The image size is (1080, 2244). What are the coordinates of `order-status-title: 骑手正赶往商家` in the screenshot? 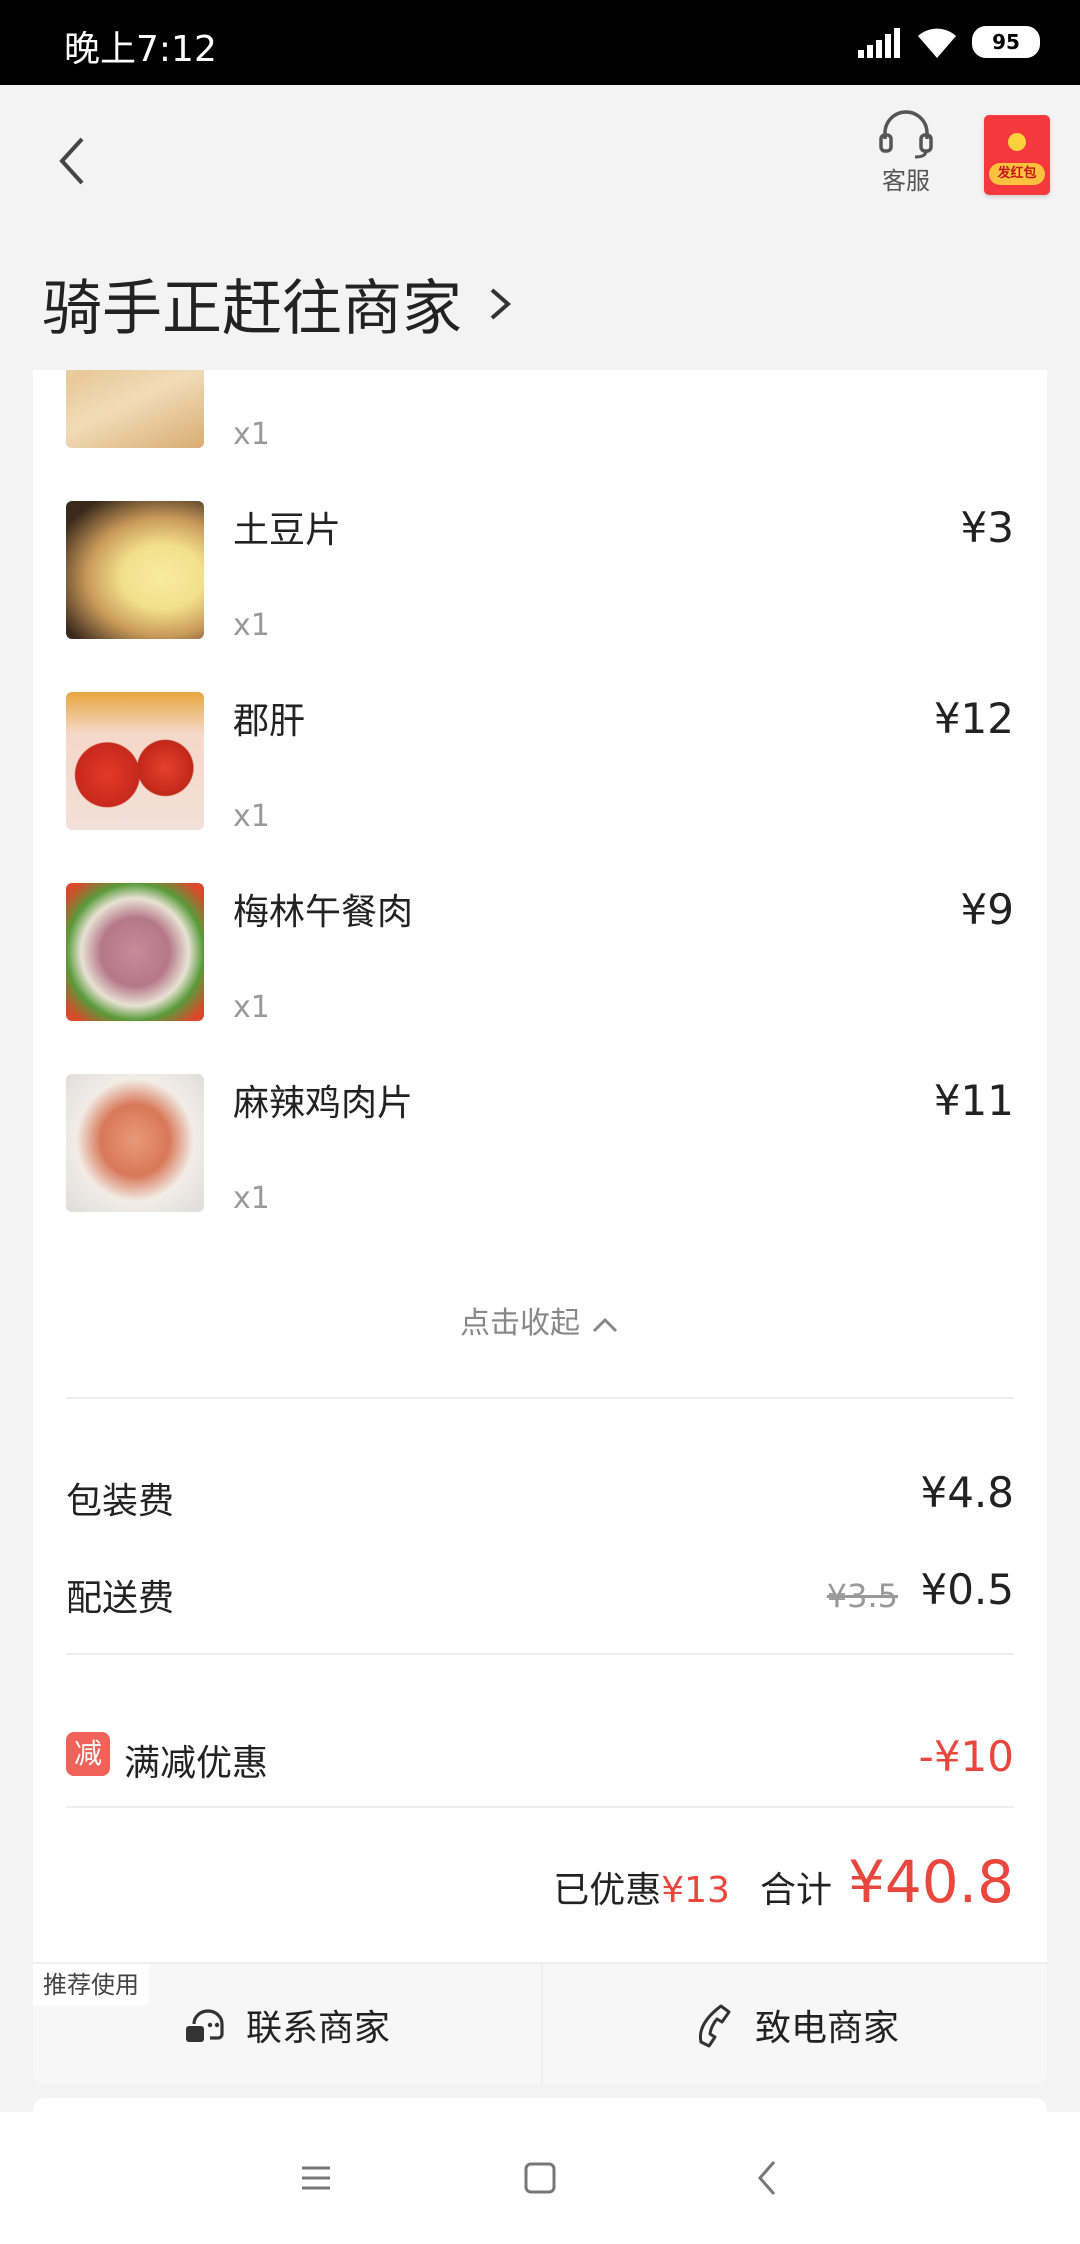 It's located at (281, 303).